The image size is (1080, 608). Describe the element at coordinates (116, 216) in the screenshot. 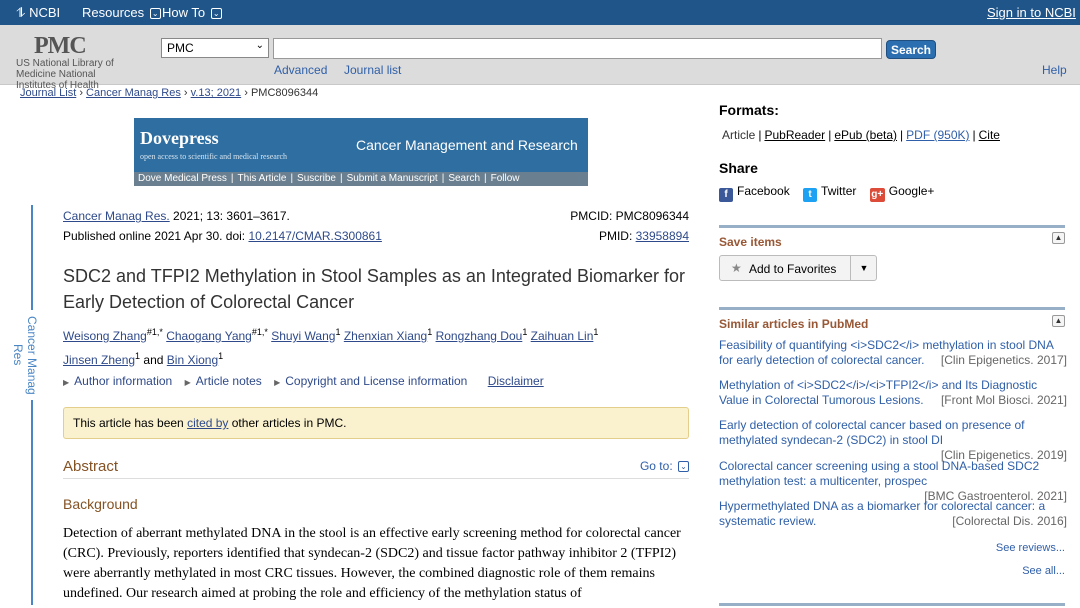

I see `journal-link: Cancer Manag Res.` at that location.